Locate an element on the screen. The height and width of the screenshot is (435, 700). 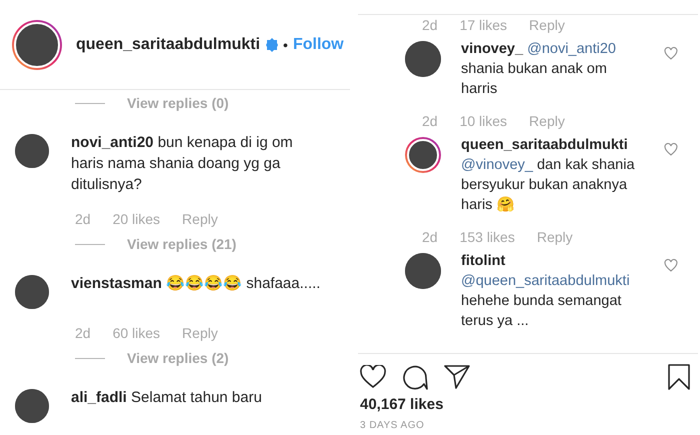
send-icon is located at coordinates (457, 377).